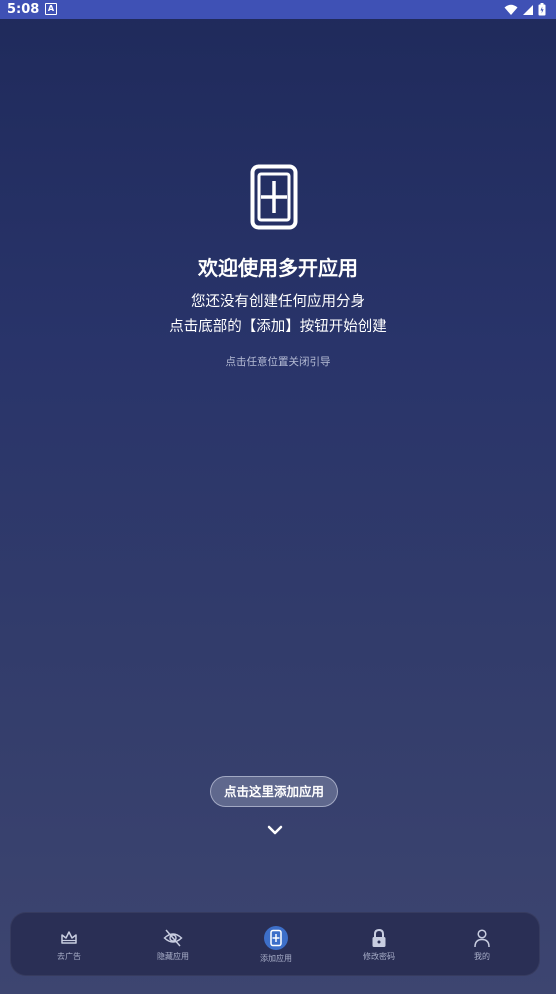 The height and width of the screenshot is (994, 556). I want to click on nav-label: 修改密码, so click(379, 956).